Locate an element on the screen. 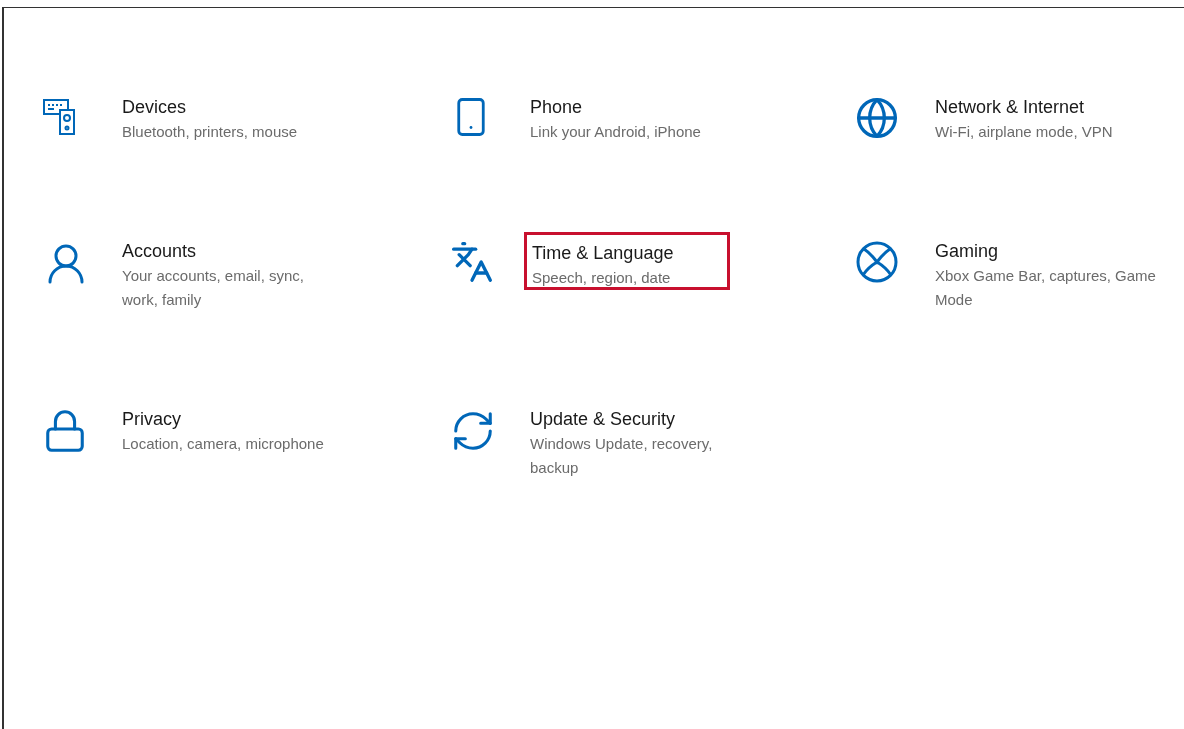 The image size is (1184, 729). settings-category: Network & Internet Wi-Fi, airplane mode, VPN is located at coordinates (1019, 116).